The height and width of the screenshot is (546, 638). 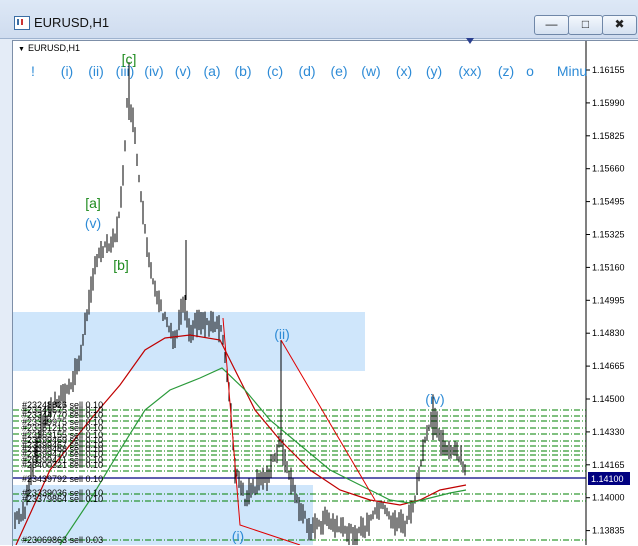 What do you see at coordinates (62, 499) in the screenshot?
I see `order-label: #23379864 sell 0.10` at bounding box center [62, 499].